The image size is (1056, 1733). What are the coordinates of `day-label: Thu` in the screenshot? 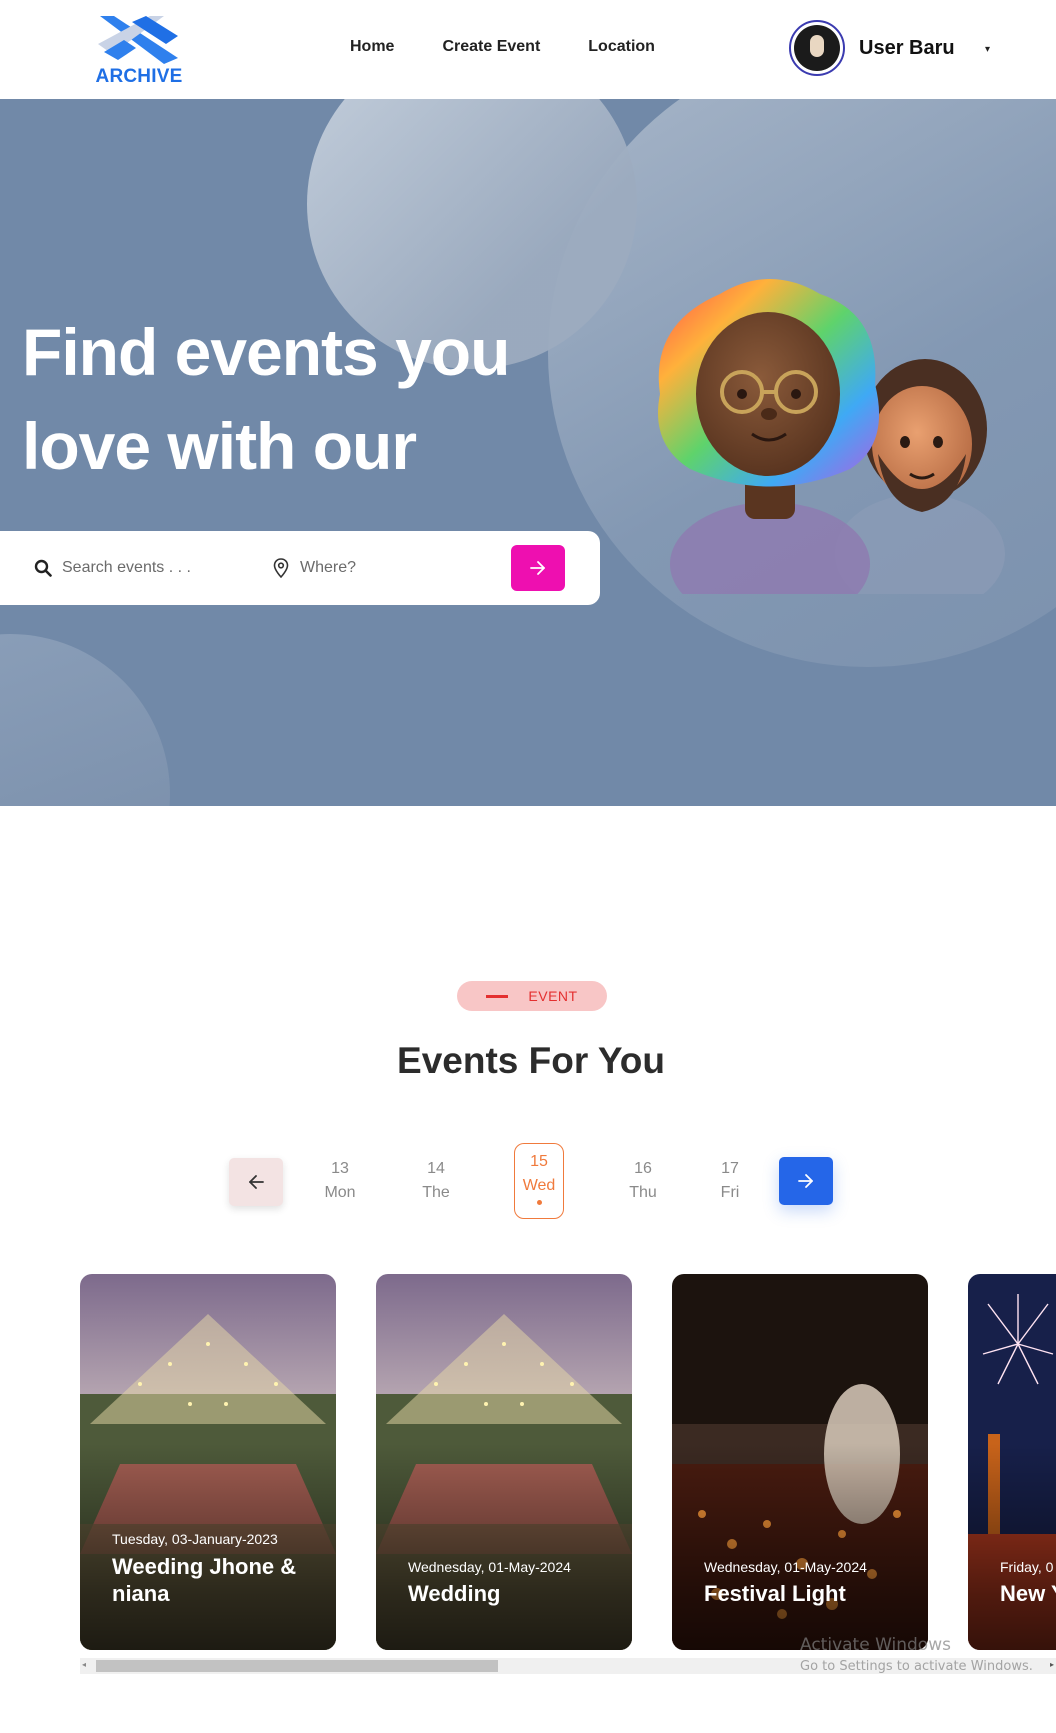 It's located at (643, 1192).